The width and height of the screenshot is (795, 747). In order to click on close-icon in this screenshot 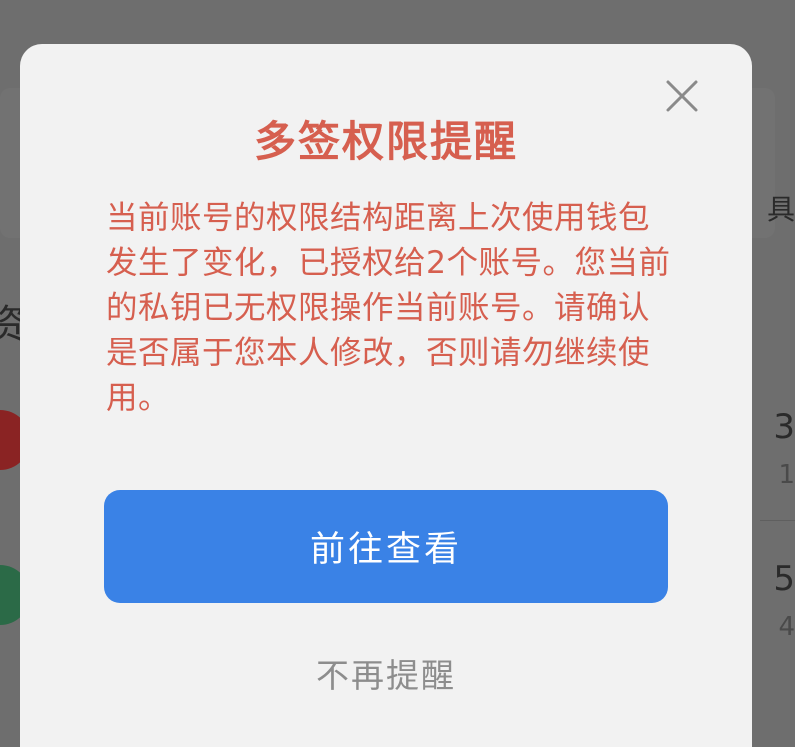, I will do `click(682, 96)`.